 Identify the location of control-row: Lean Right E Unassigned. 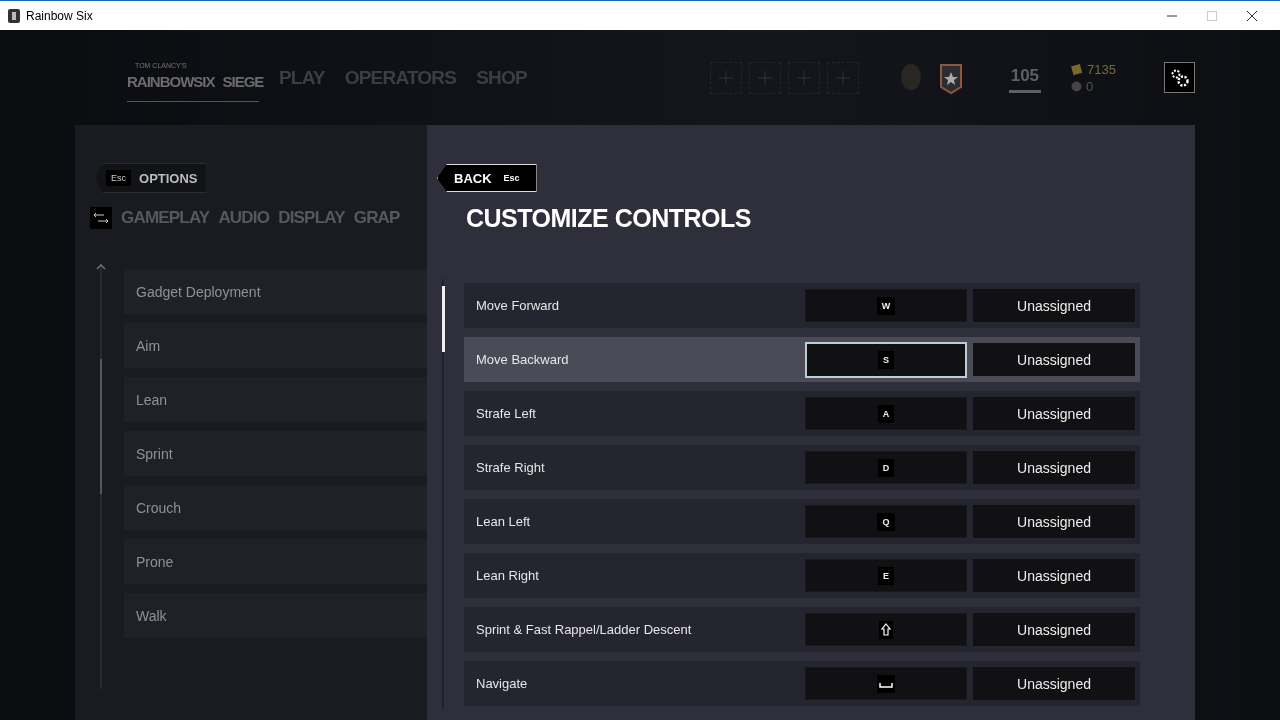
(802, 575).